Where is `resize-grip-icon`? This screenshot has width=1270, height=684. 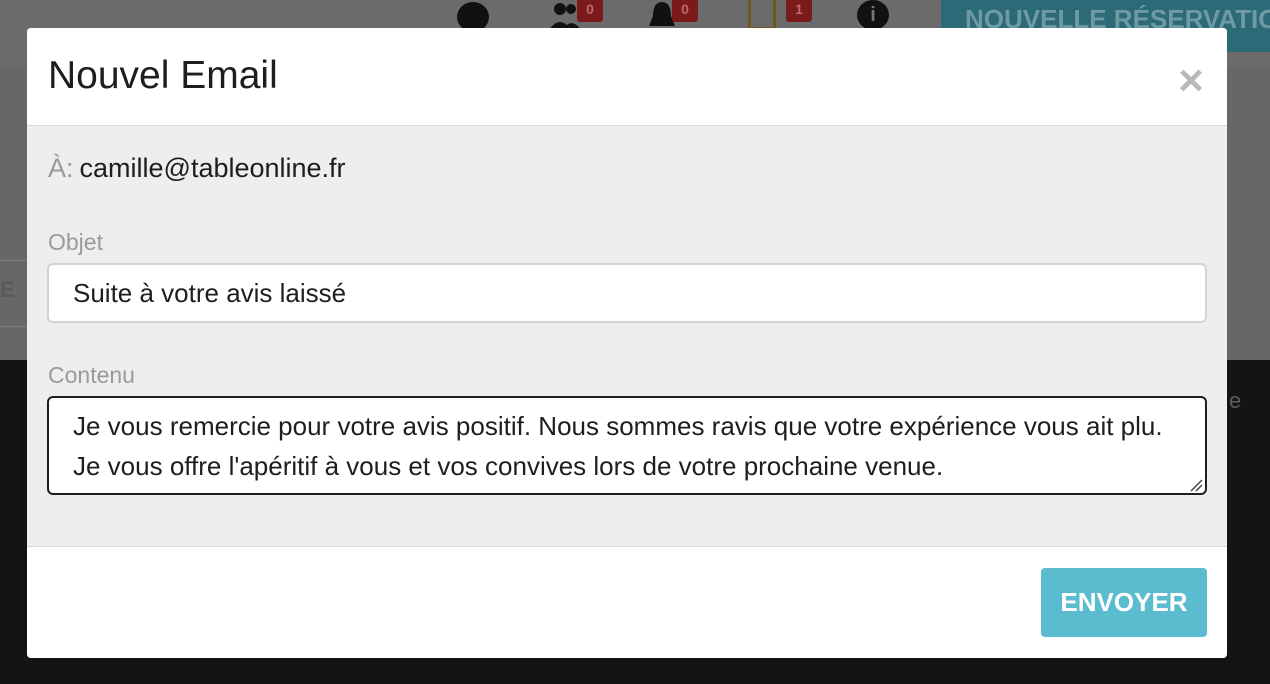
resize-grip-icon is located at coordinates (1196, 485).